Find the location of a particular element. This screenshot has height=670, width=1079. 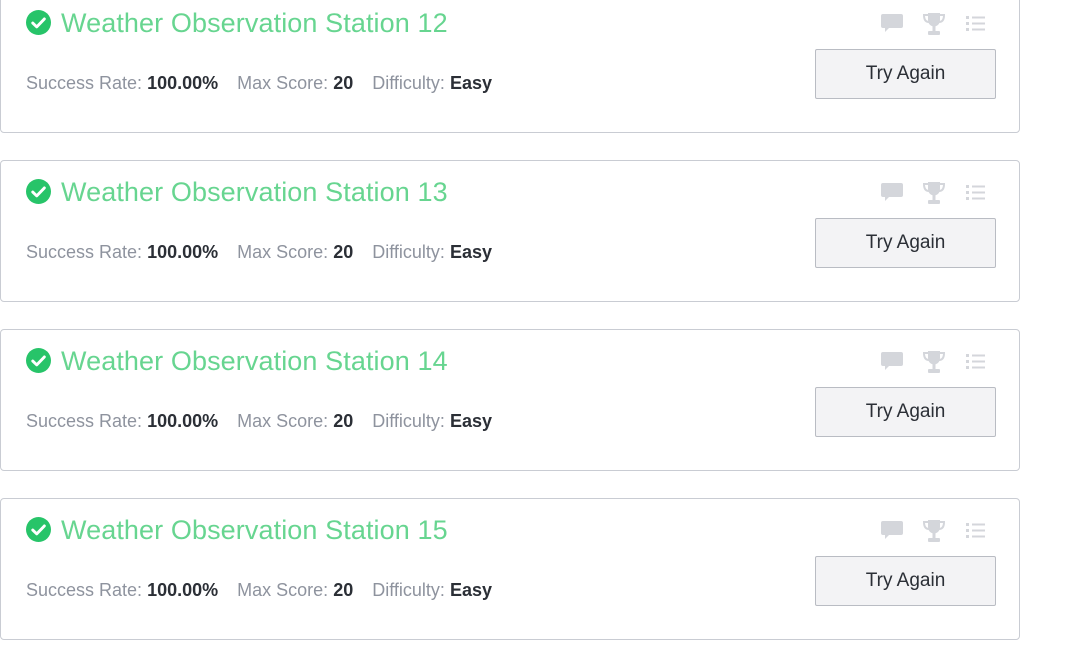

challenge-title: Weather Observation Station 13 is located at coordinates (254, 192).